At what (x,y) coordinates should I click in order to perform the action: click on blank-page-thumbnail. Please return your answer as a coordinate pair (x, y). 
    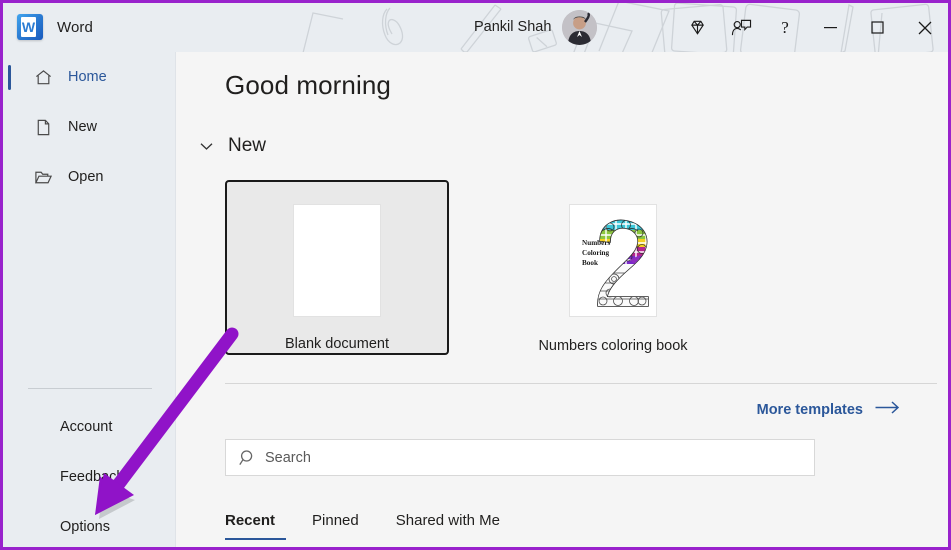
    Looking at the image, I should click on (337, 260).